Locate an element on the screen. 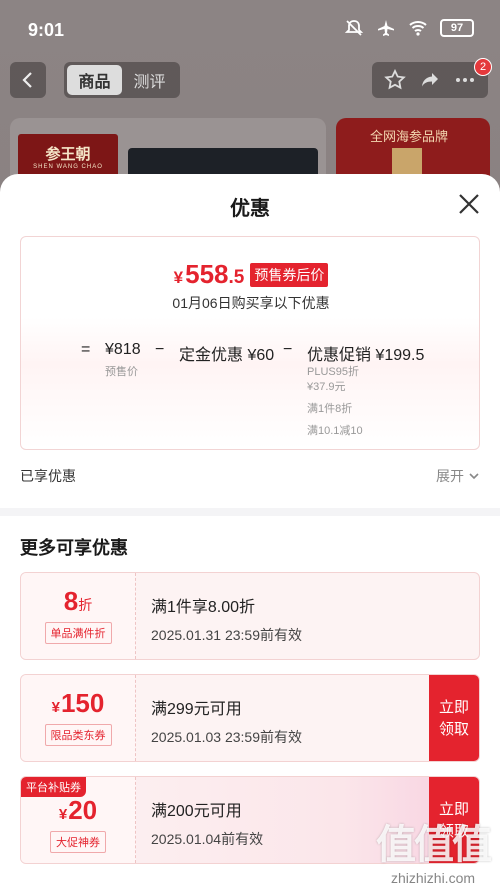  mute-icon is located at coordinates (354, 28).